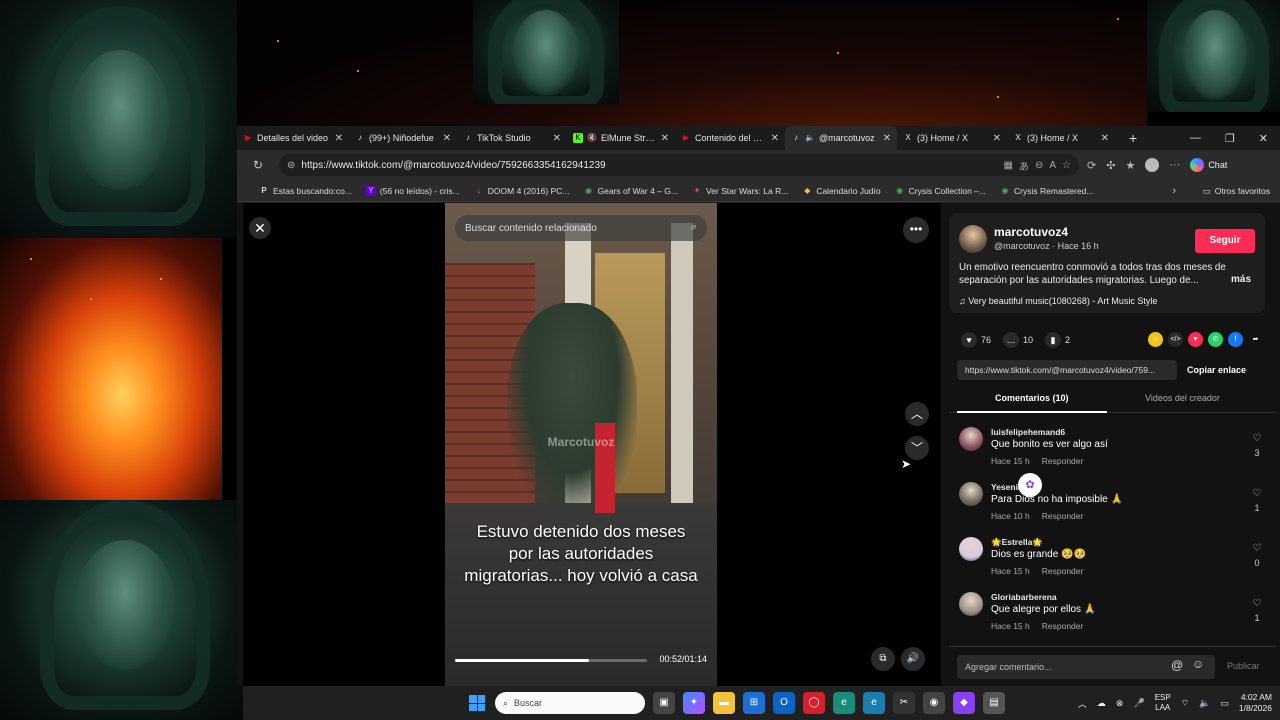  Describe the element at coordinates (1152, 165) in the screenshot. I see `profile-avatar` at that location.